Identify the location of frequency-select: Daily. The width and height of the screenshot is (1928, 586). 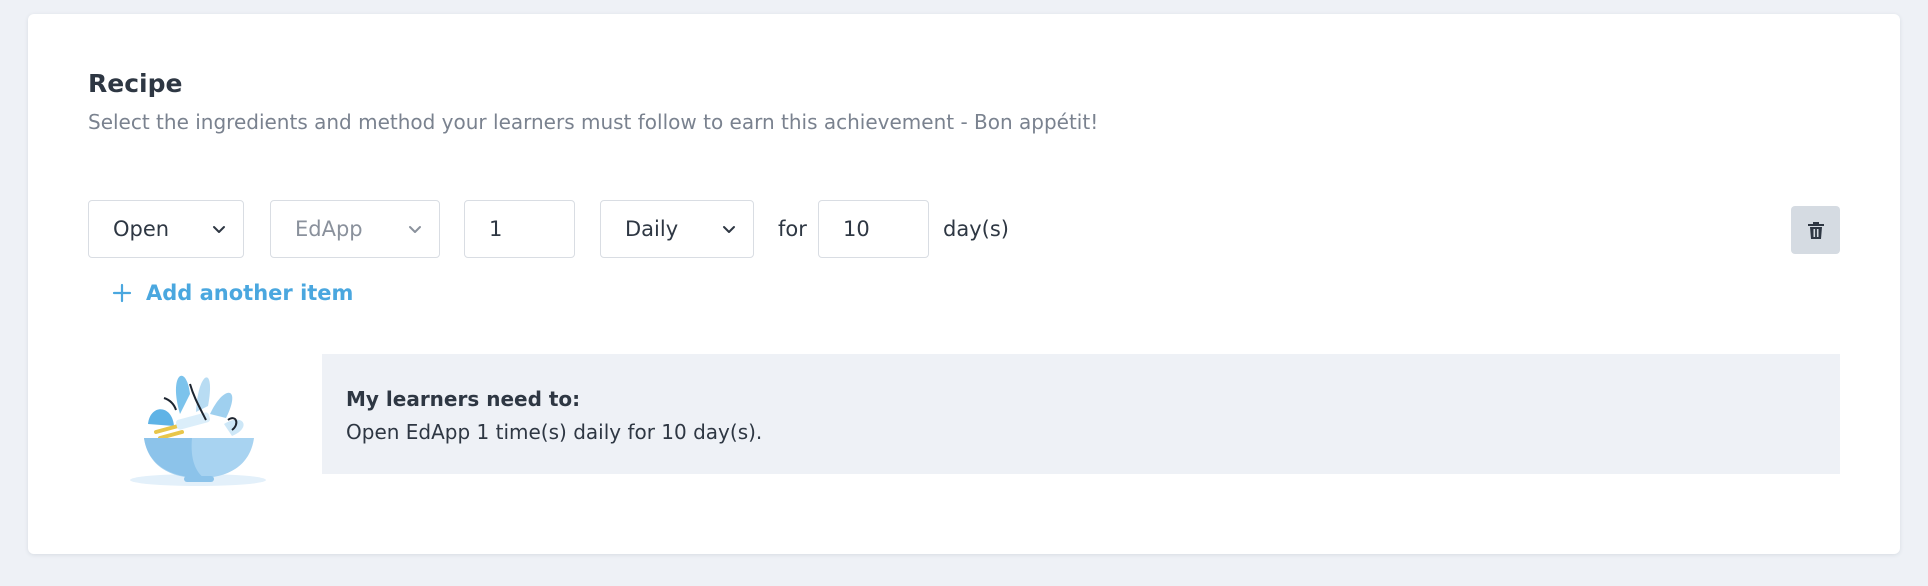
(677, 229).